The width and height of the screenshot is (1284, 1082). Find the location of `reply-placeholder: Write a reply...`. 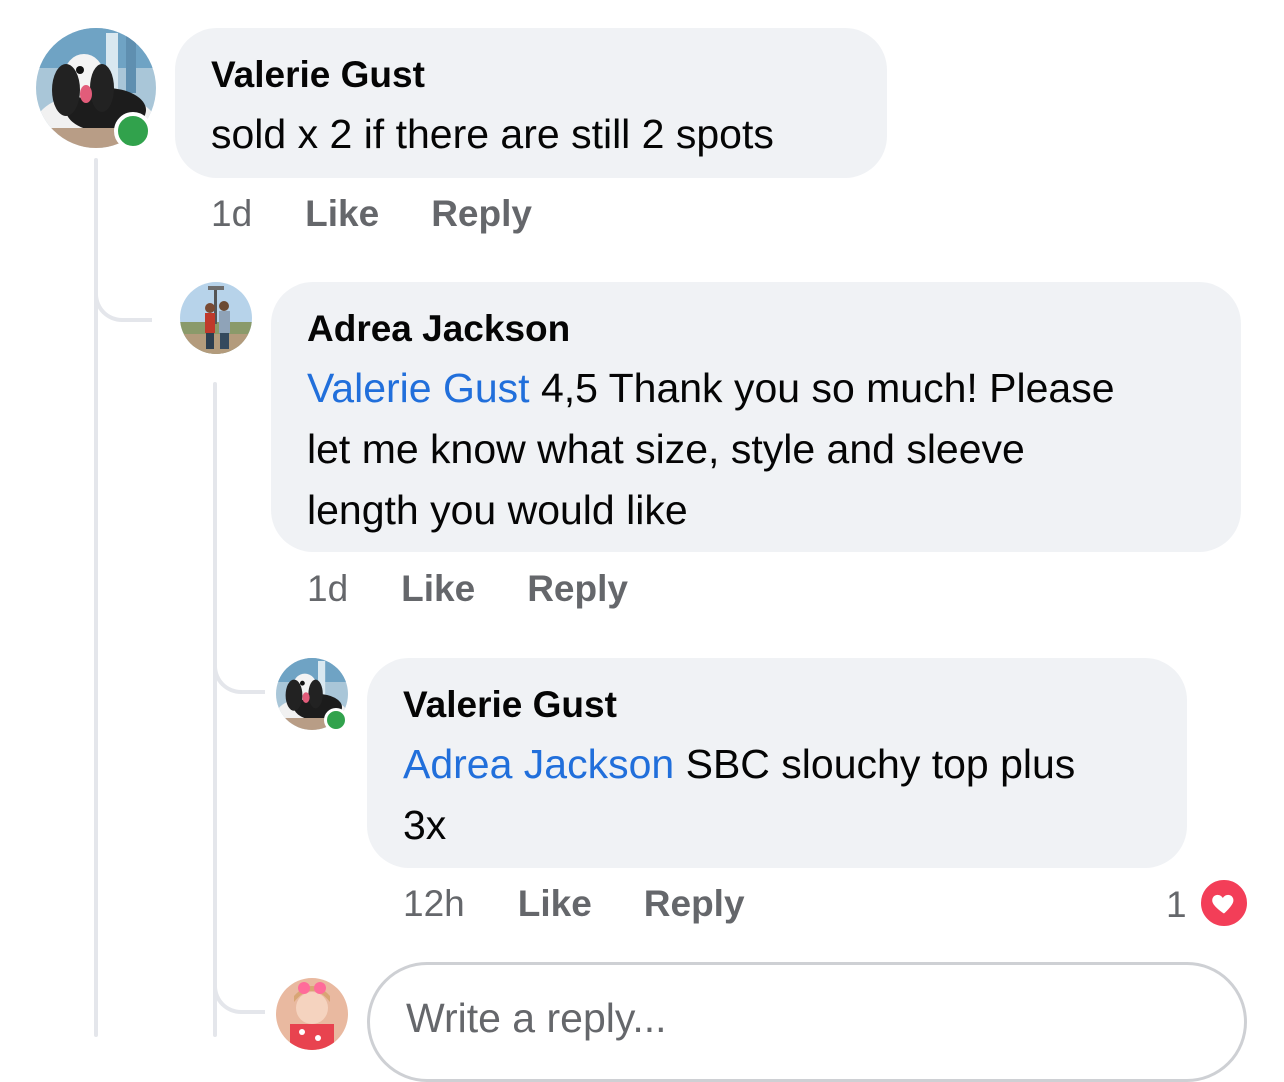

reply-placeholder: Write a reply... is located at coordinates (536, 1018).